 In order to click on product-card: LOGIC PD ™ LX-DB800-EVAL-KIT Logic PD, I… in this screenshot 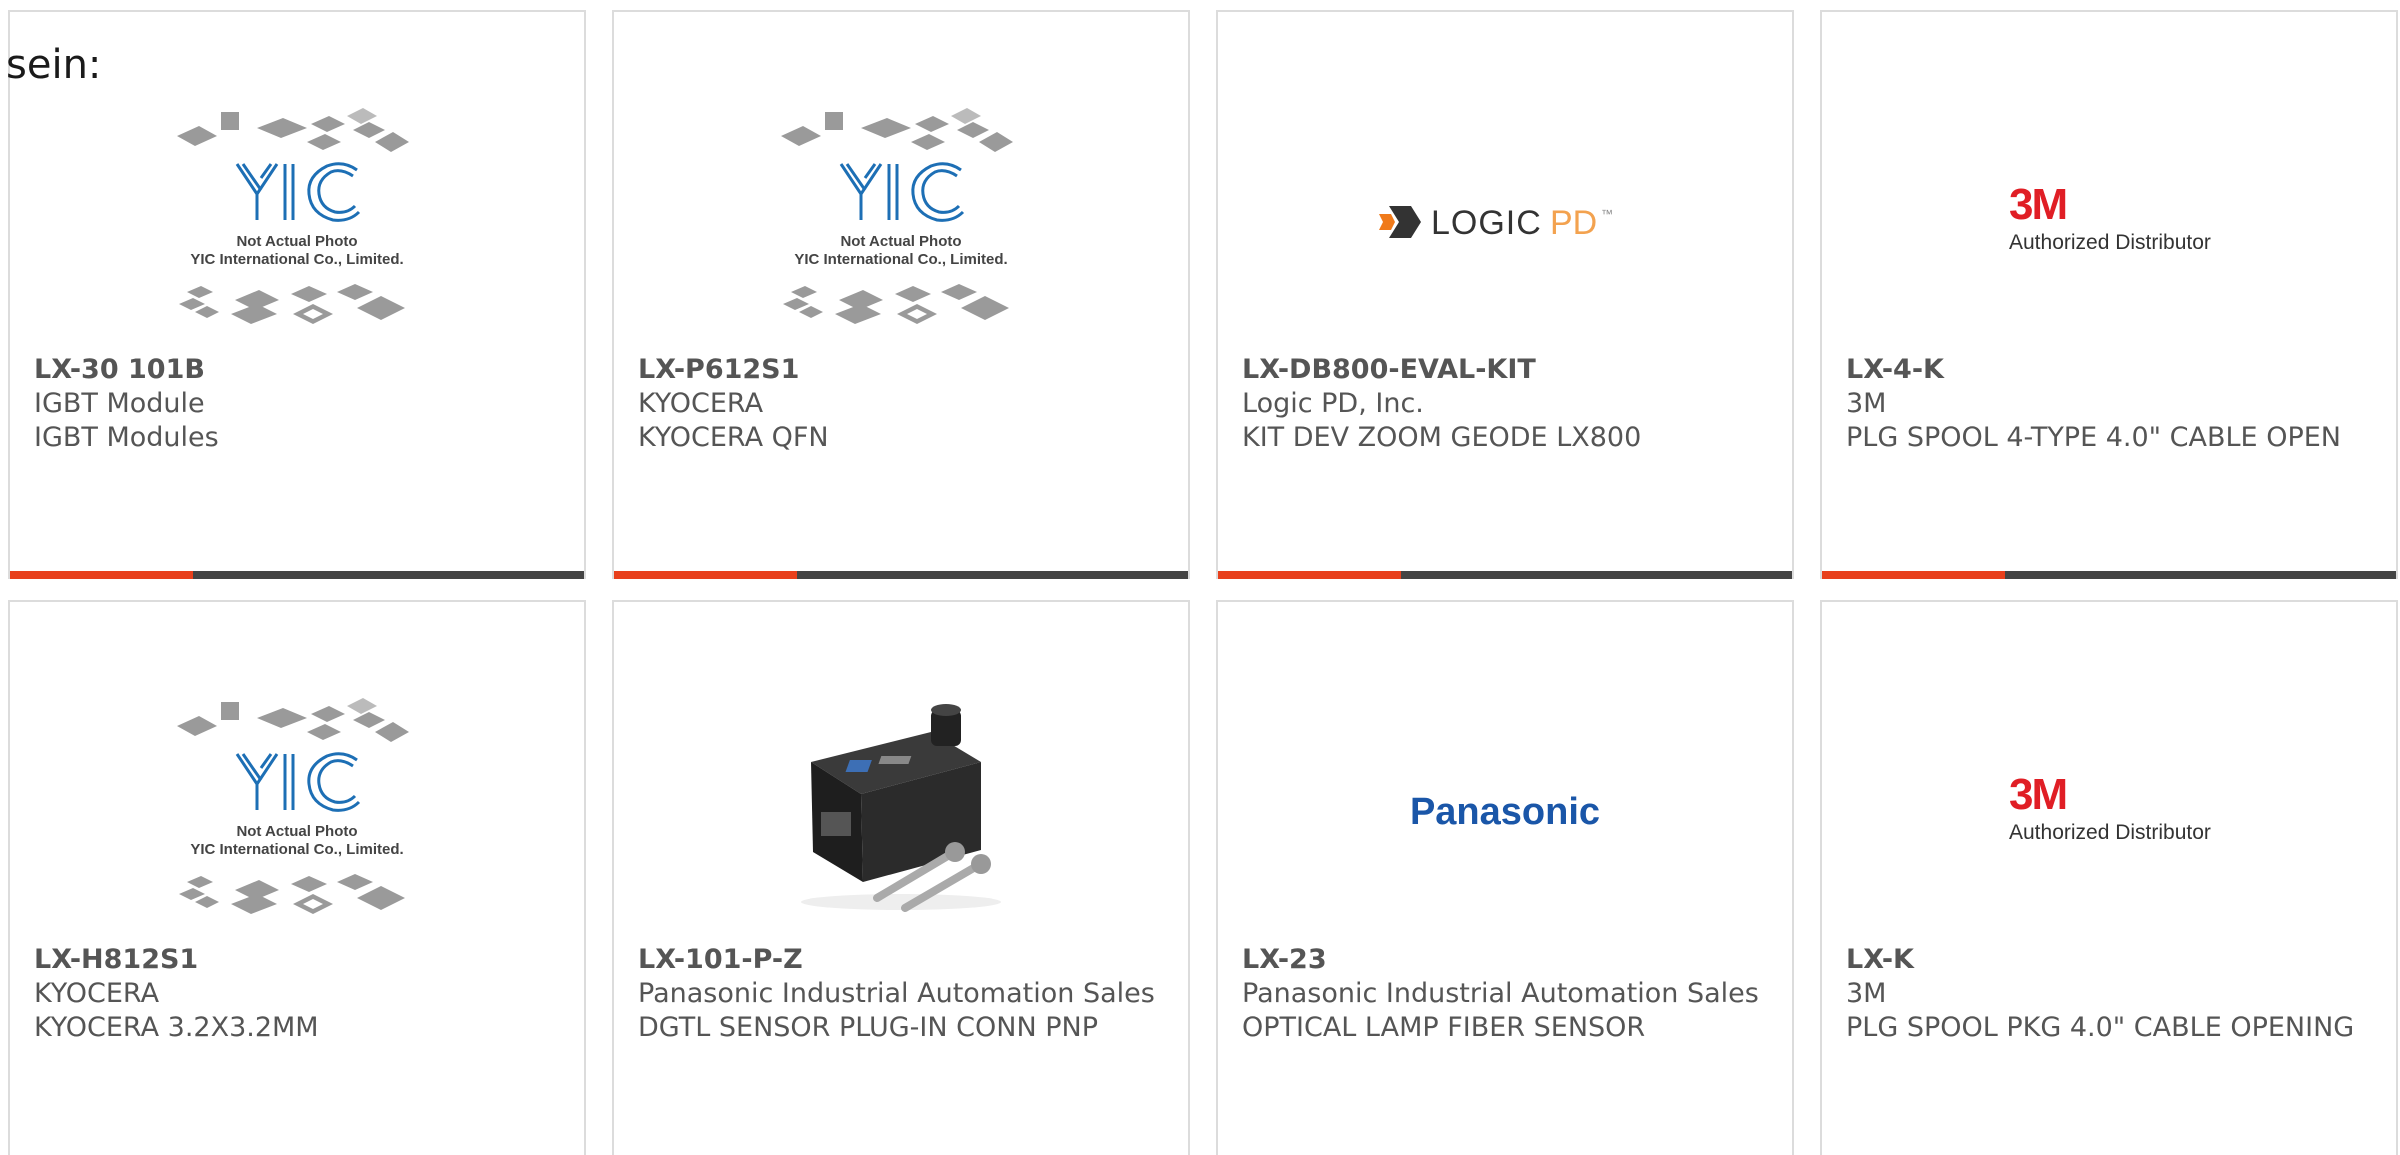, I will do `click(1505, 294)`.